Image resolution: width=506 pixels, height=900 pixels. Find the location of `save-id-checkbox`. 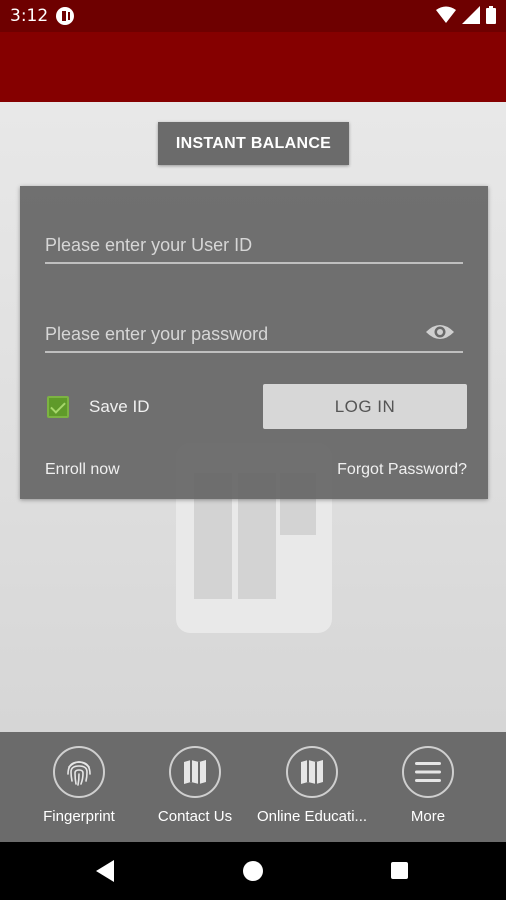

save-id-checkbox is located at coordinates (58, 407).